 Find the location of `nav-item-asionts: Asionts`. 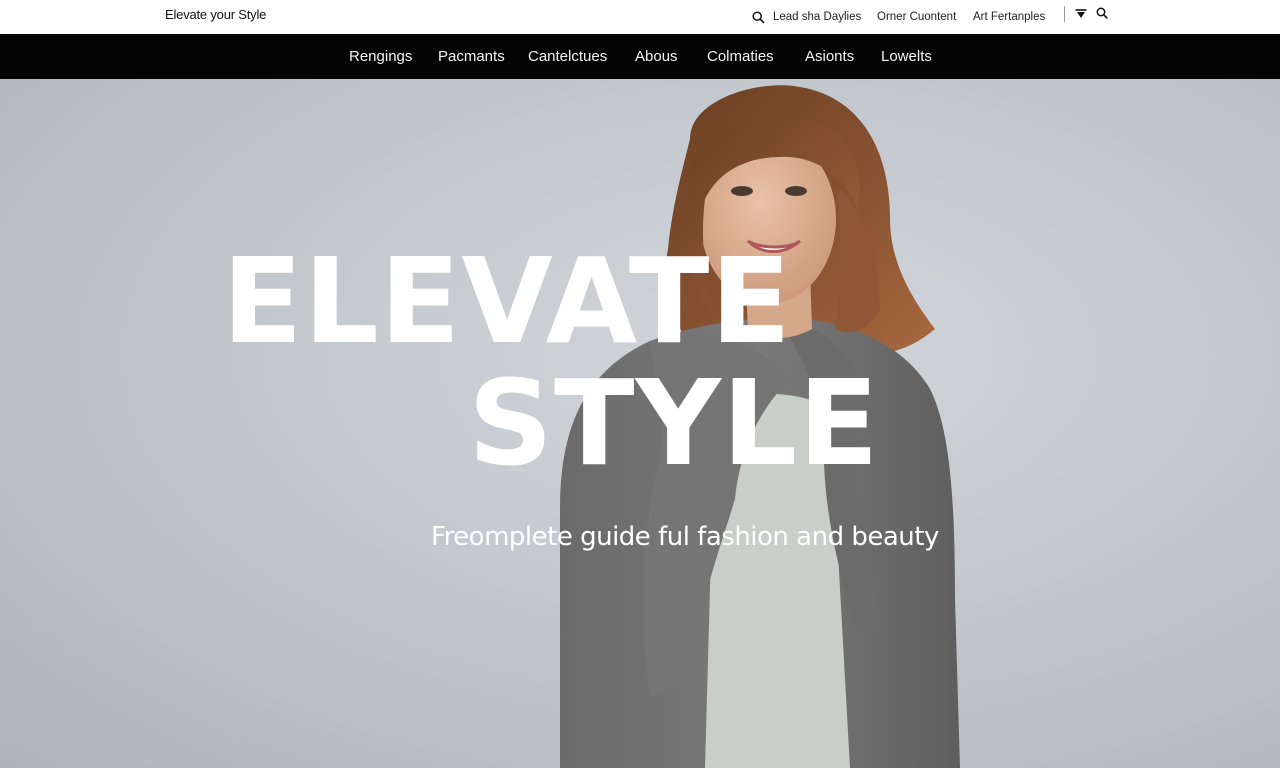

nav-item-asionts: Asionts is located at coordinates (829, 56).